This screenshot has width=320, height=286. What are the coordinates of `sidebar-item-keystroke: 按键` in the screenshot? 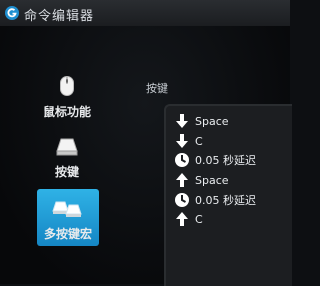 It's located at (67, 153).